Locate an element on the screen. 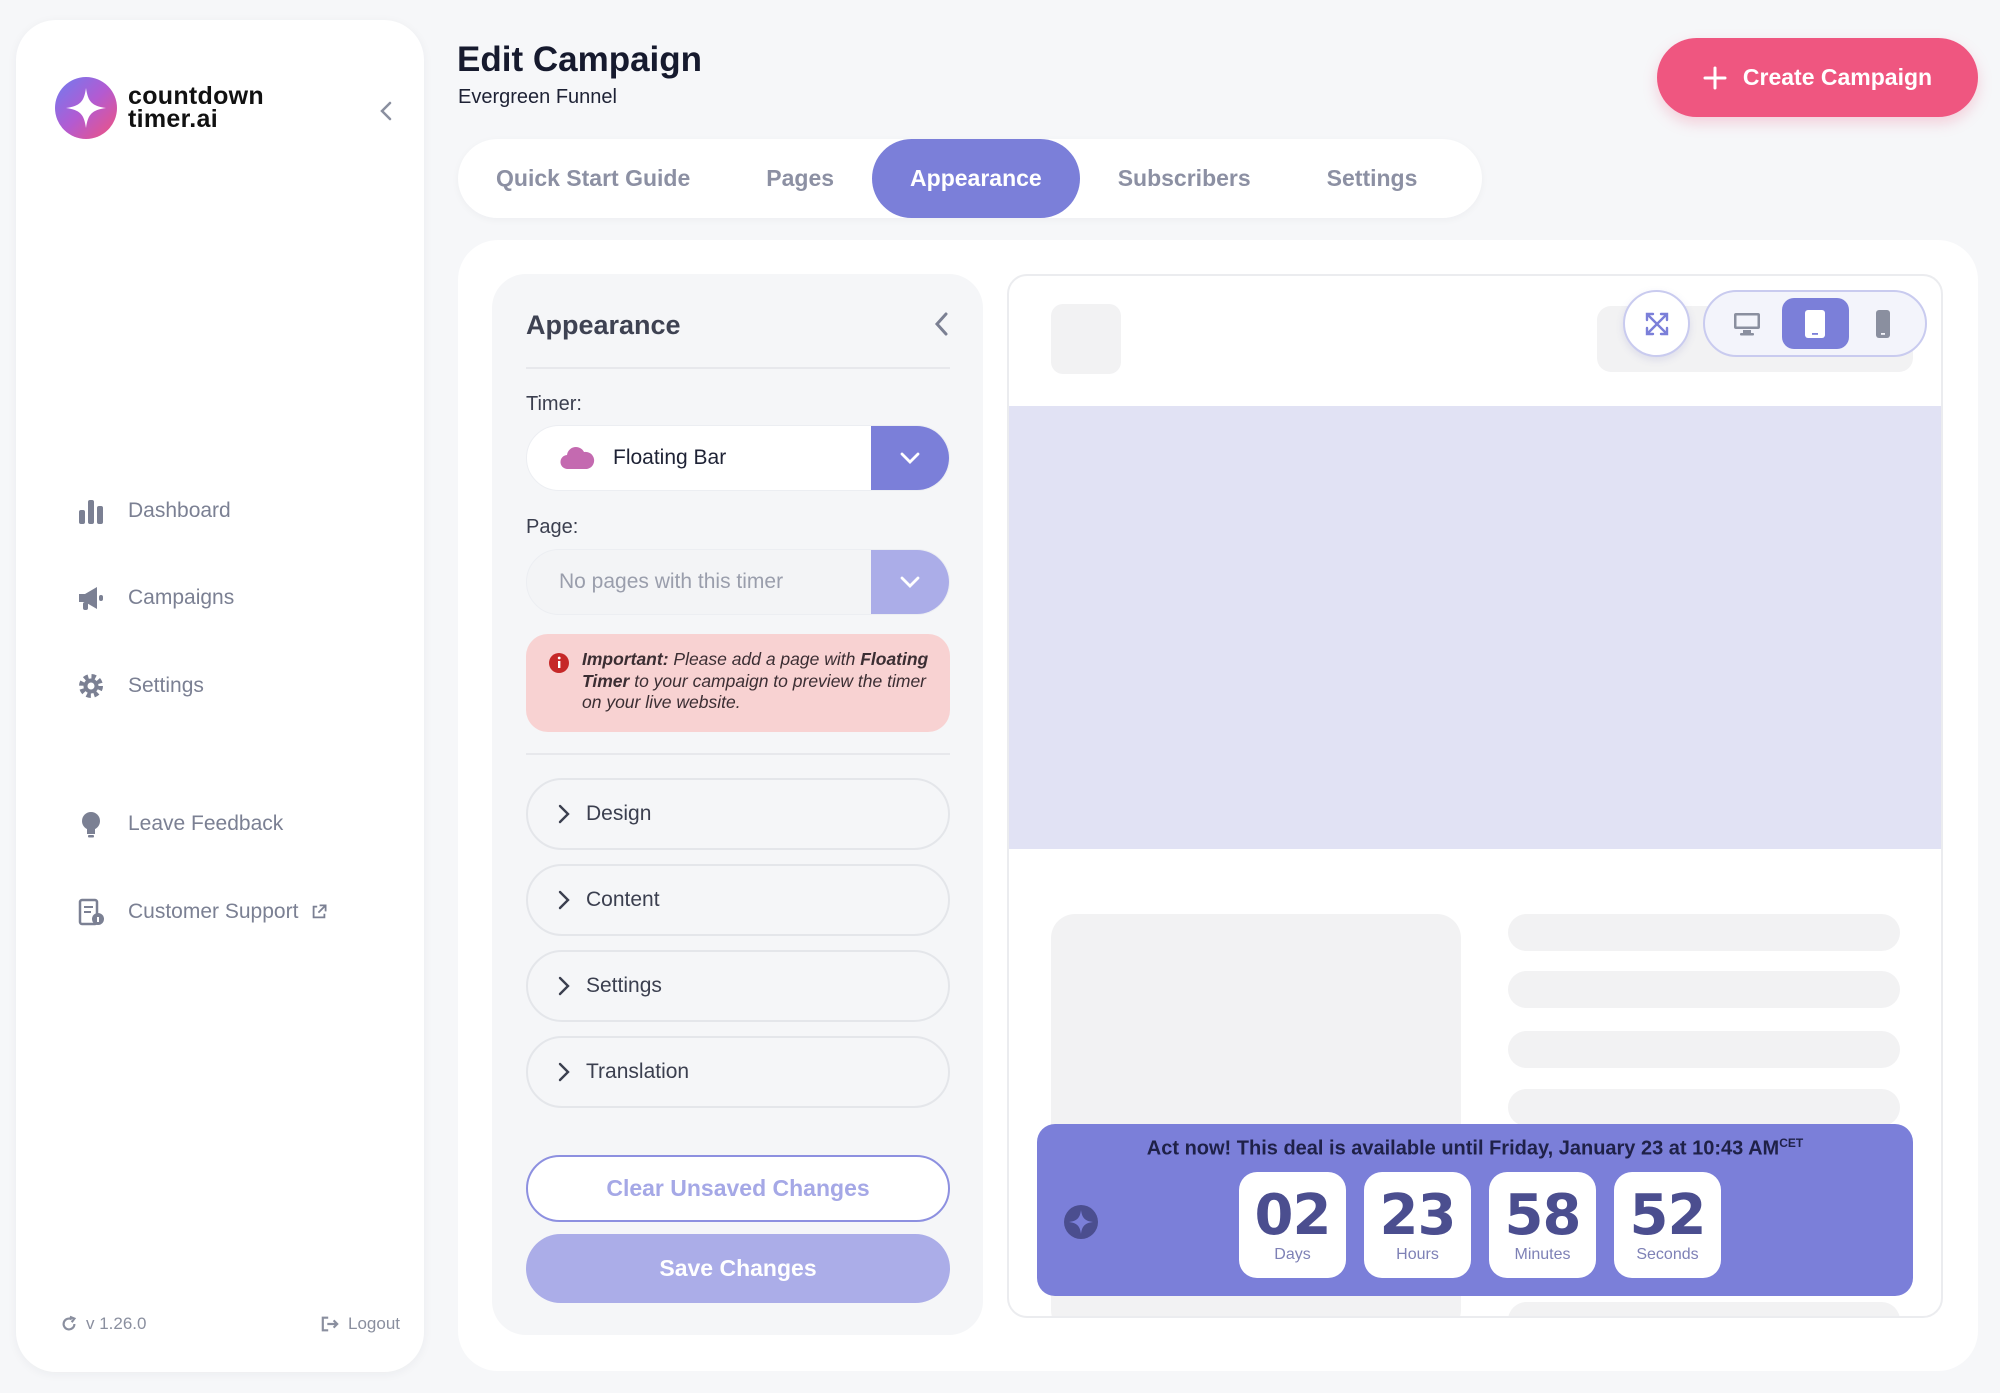 The image size is (2000, 1393). logout-icon is located at coordinates (330, 1324).